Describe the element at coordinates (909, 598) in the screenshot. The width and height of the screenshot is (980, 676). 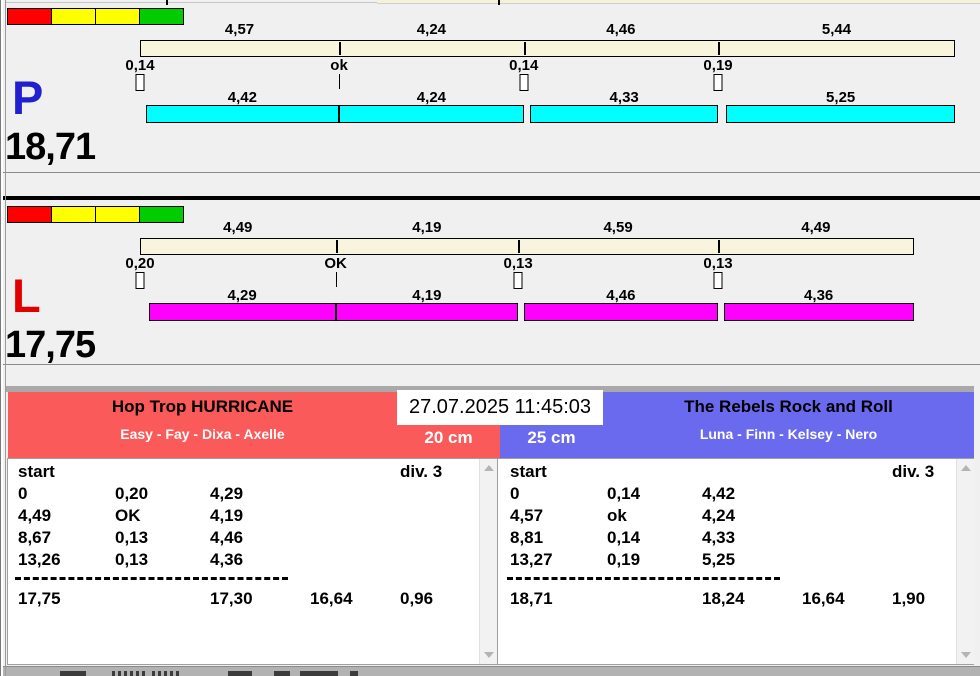
I see `table-total-cell: 1,90` at that location.